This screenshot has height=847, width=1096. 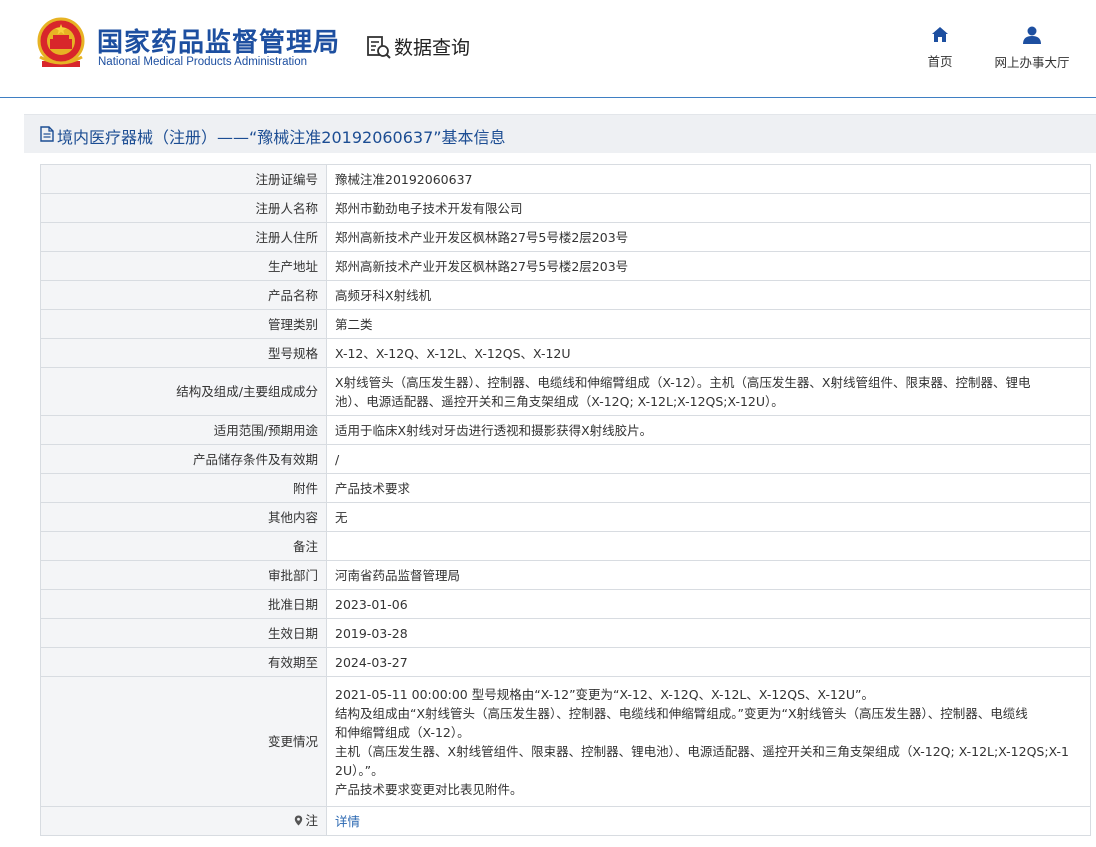 What do you see at coordinates (708, 430) in the screenshot?
I see `row-value: 适用于临床X射线对牙齿进行透视和摄影获得X射线胶片。` at bounding box center [708, 430].